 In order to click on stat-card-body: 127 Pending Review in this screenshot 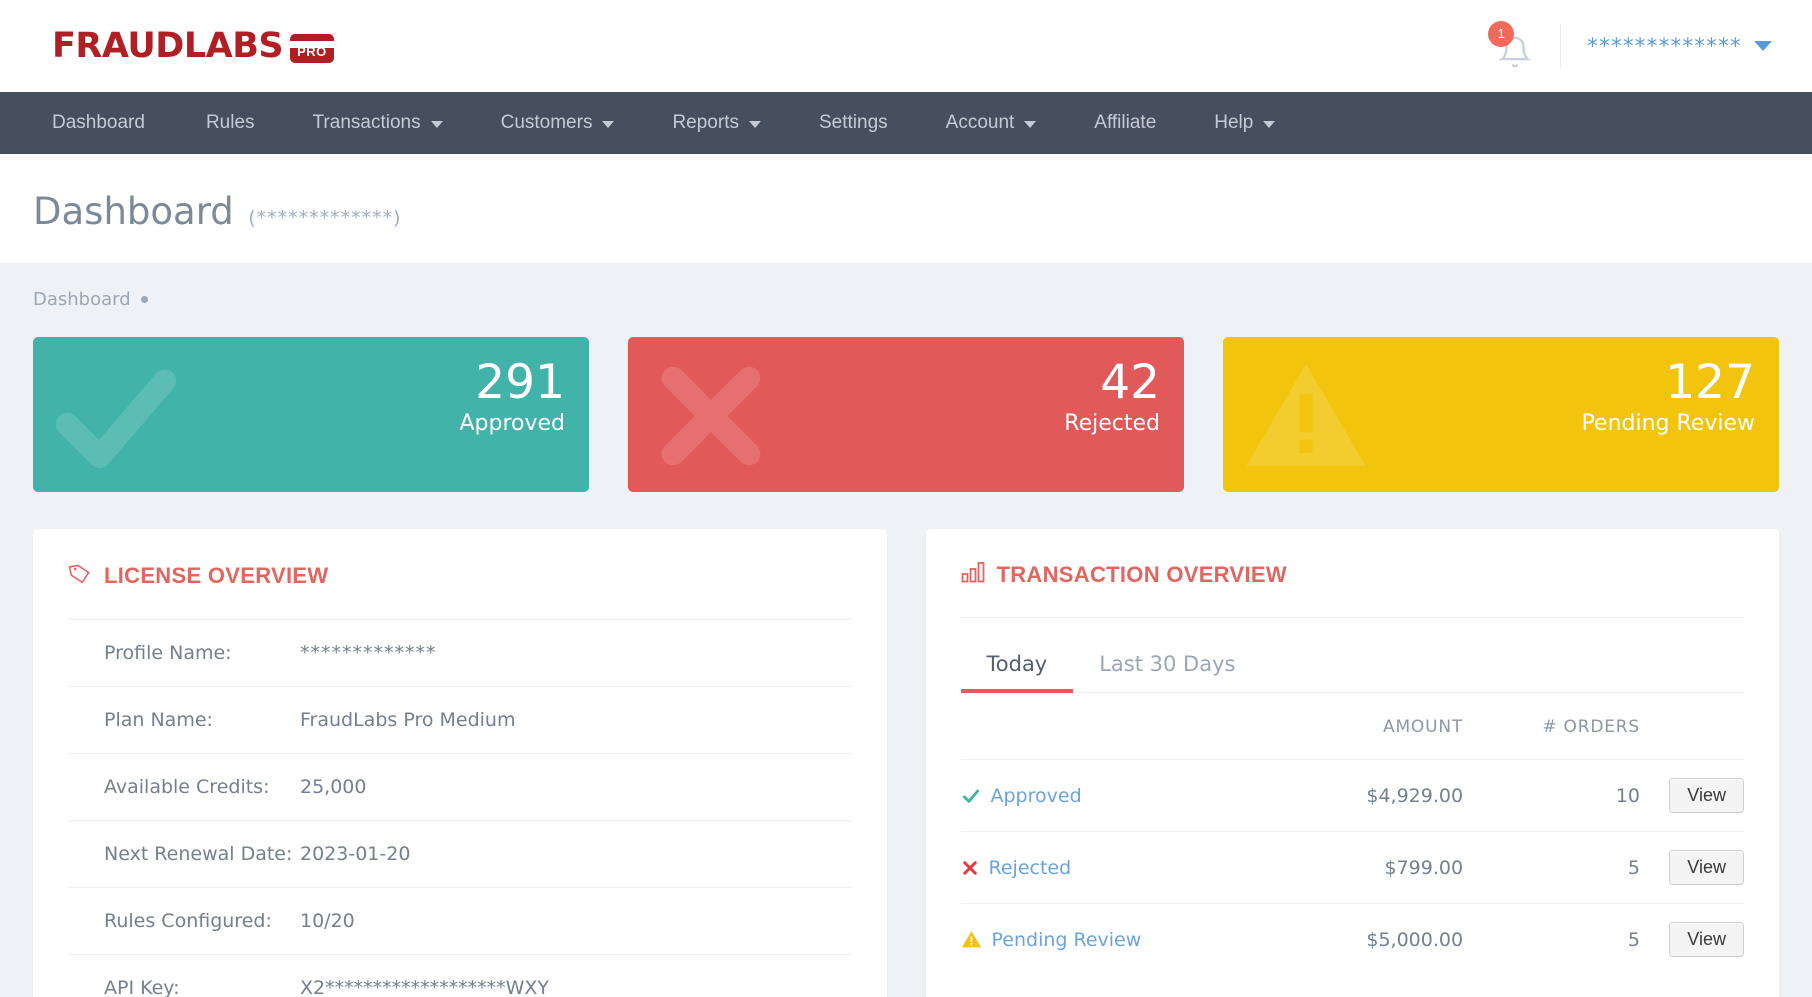, I will do `click(1668, 396)`.